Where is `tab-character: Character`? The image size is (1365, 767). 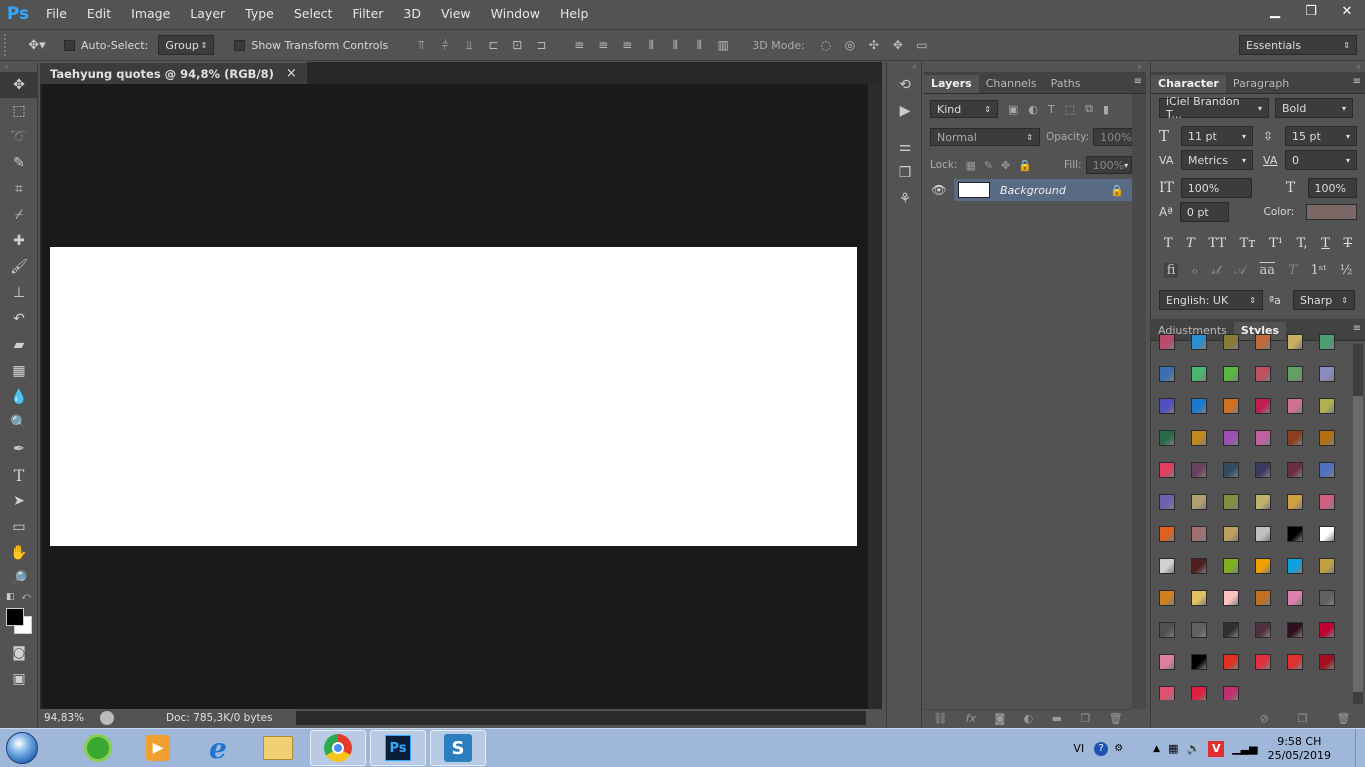
tab-character: Character is located at coordinates (1188, 84).